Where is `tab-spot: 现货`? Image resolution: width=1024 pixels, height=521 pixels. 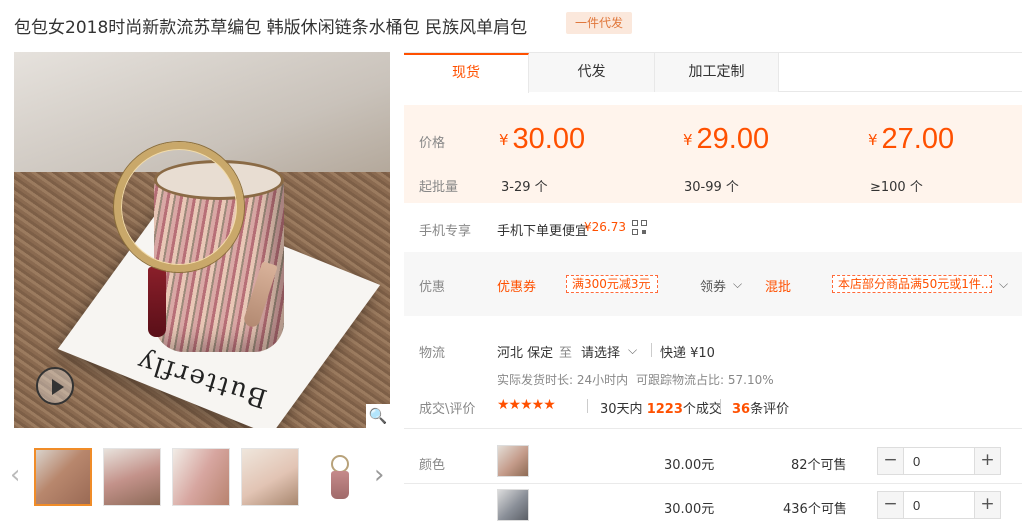
tab-spot: 现货 is located at coordinates (466, 73).